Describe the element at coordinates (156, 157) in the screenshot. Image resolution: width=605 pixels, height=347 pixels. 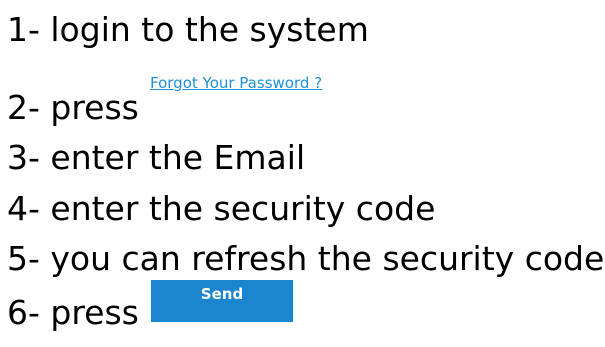
I see `step-3-text: 3- enter the Email` at that location.